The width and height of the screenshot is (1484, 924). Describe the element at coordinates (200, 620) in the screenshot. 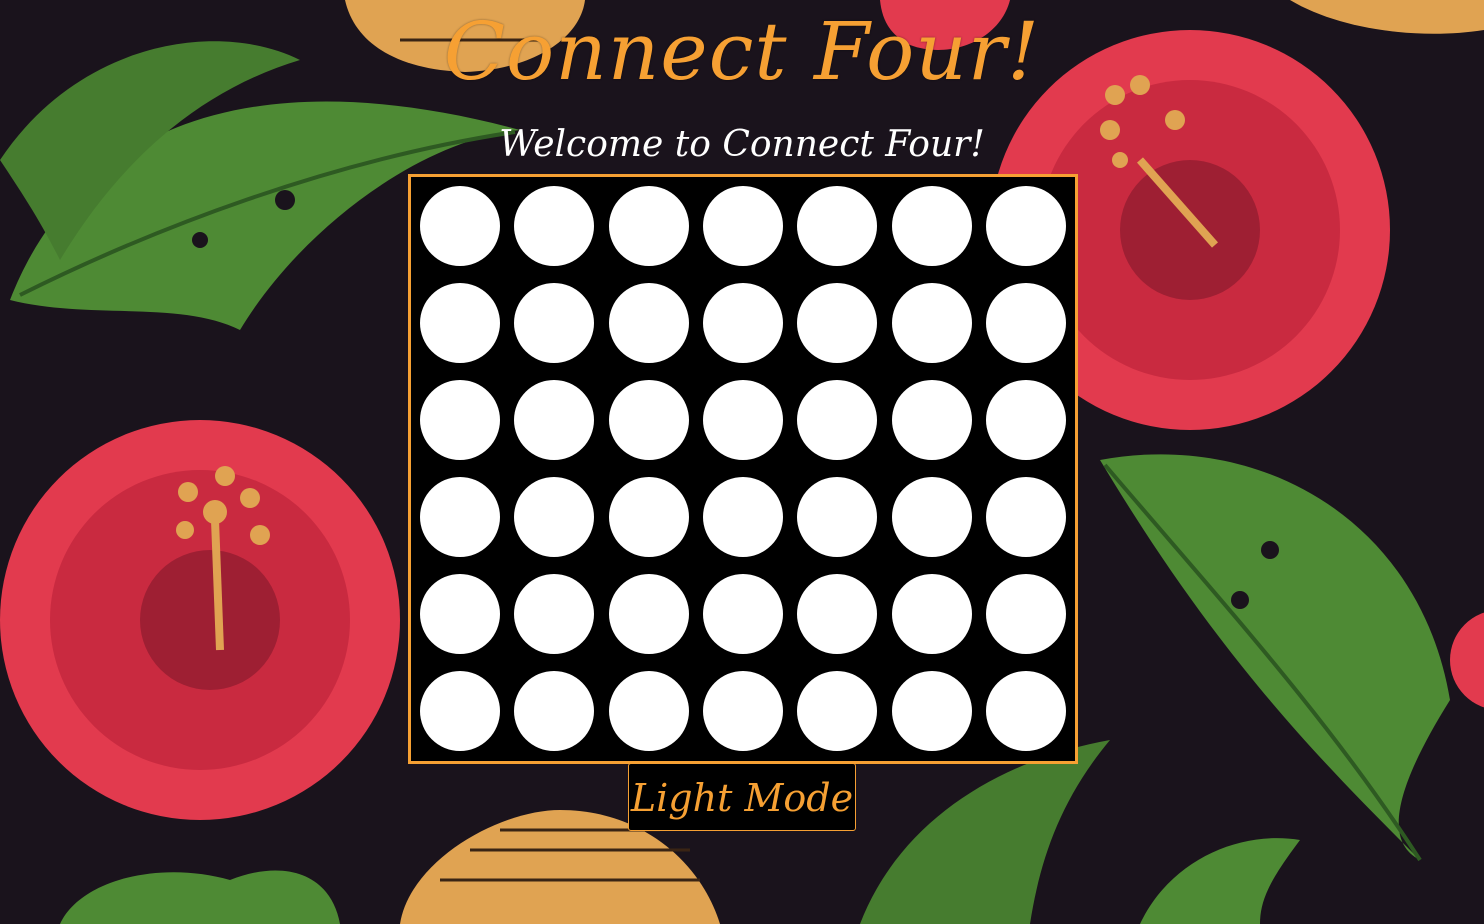

I see `hibiscus-left` at that location.